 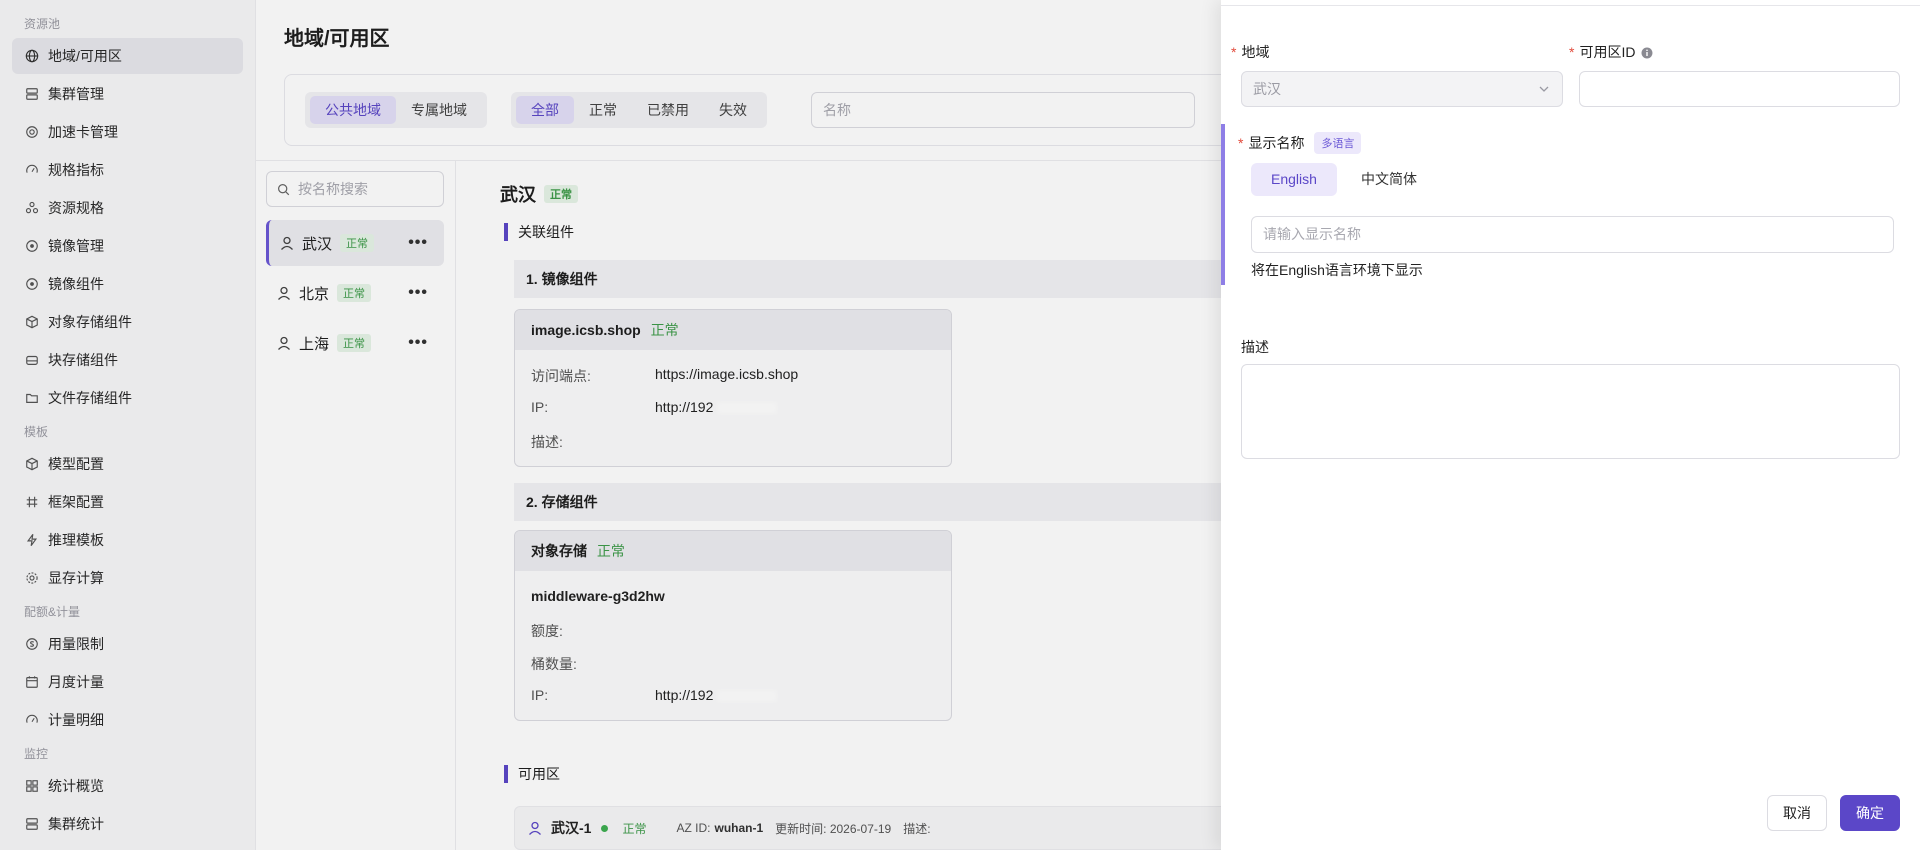 What do you see at coordinates (1223, 204) in the screenshot?
I see `active-field-accent` at bounding box center [1223, 204].